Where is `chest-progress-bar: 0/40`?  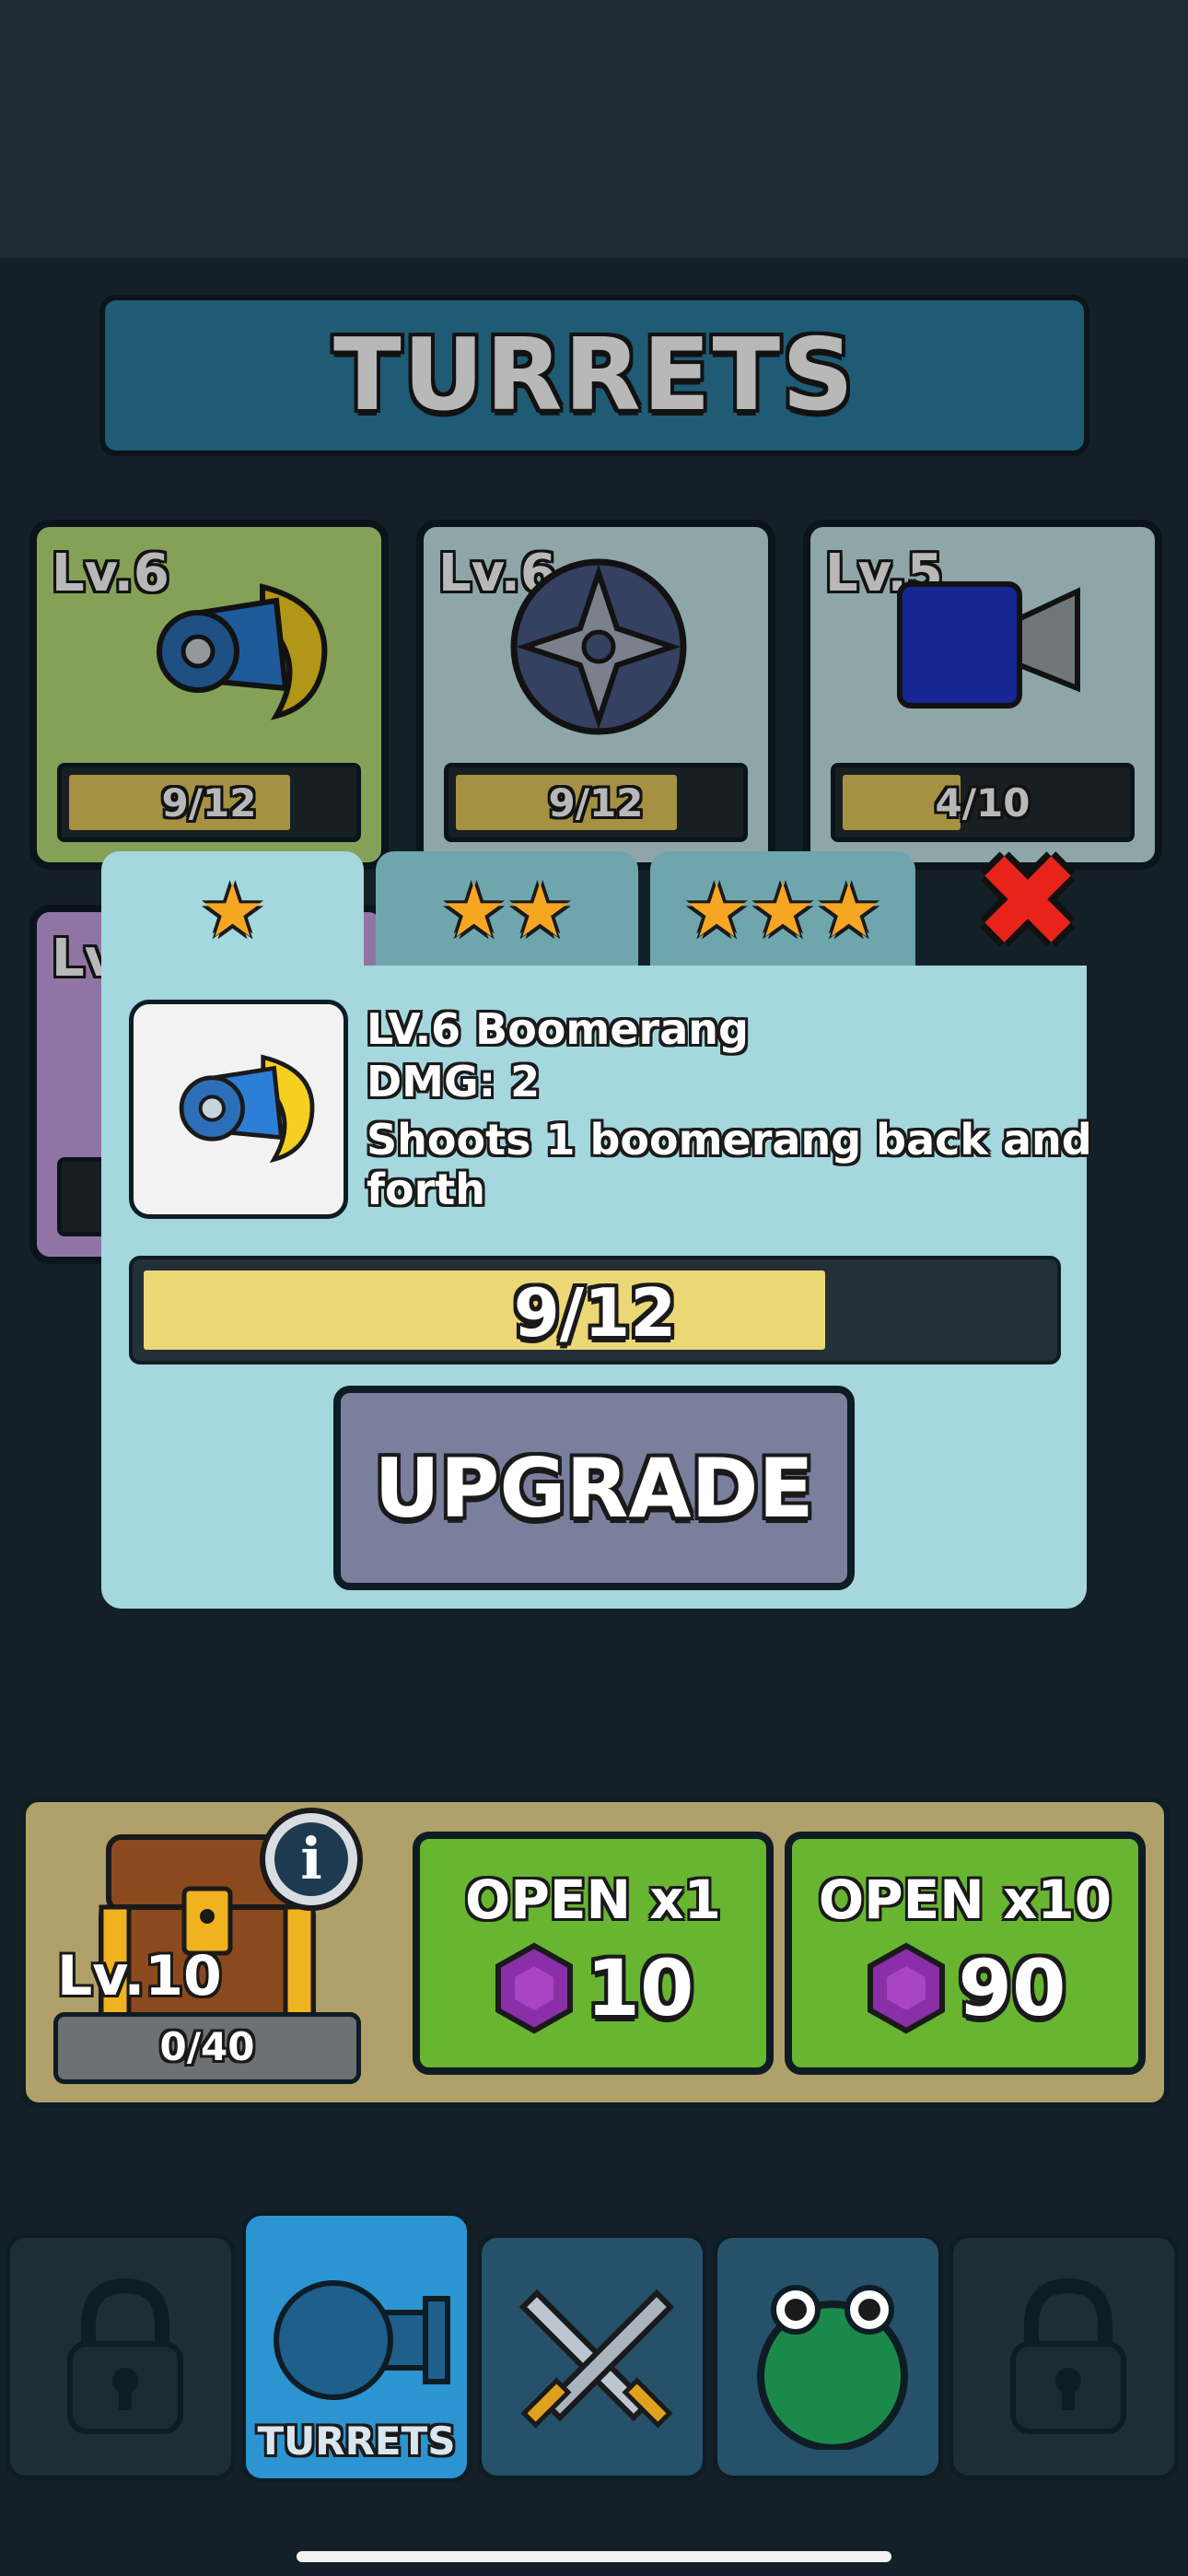
chest-progress-bar: 0/40 is located at coordinates (207, 2048).